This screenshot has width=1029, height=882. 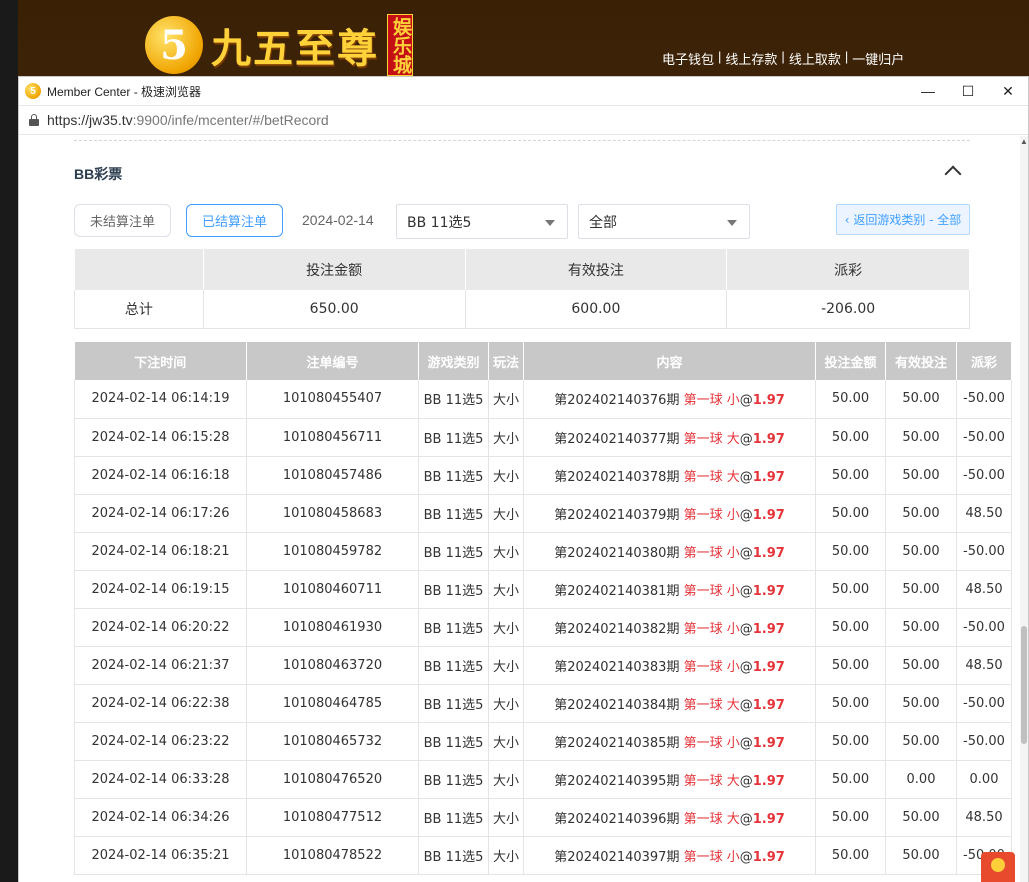 I want to click on cell-bet-id: 101080456711, so click(x=332, y=437).